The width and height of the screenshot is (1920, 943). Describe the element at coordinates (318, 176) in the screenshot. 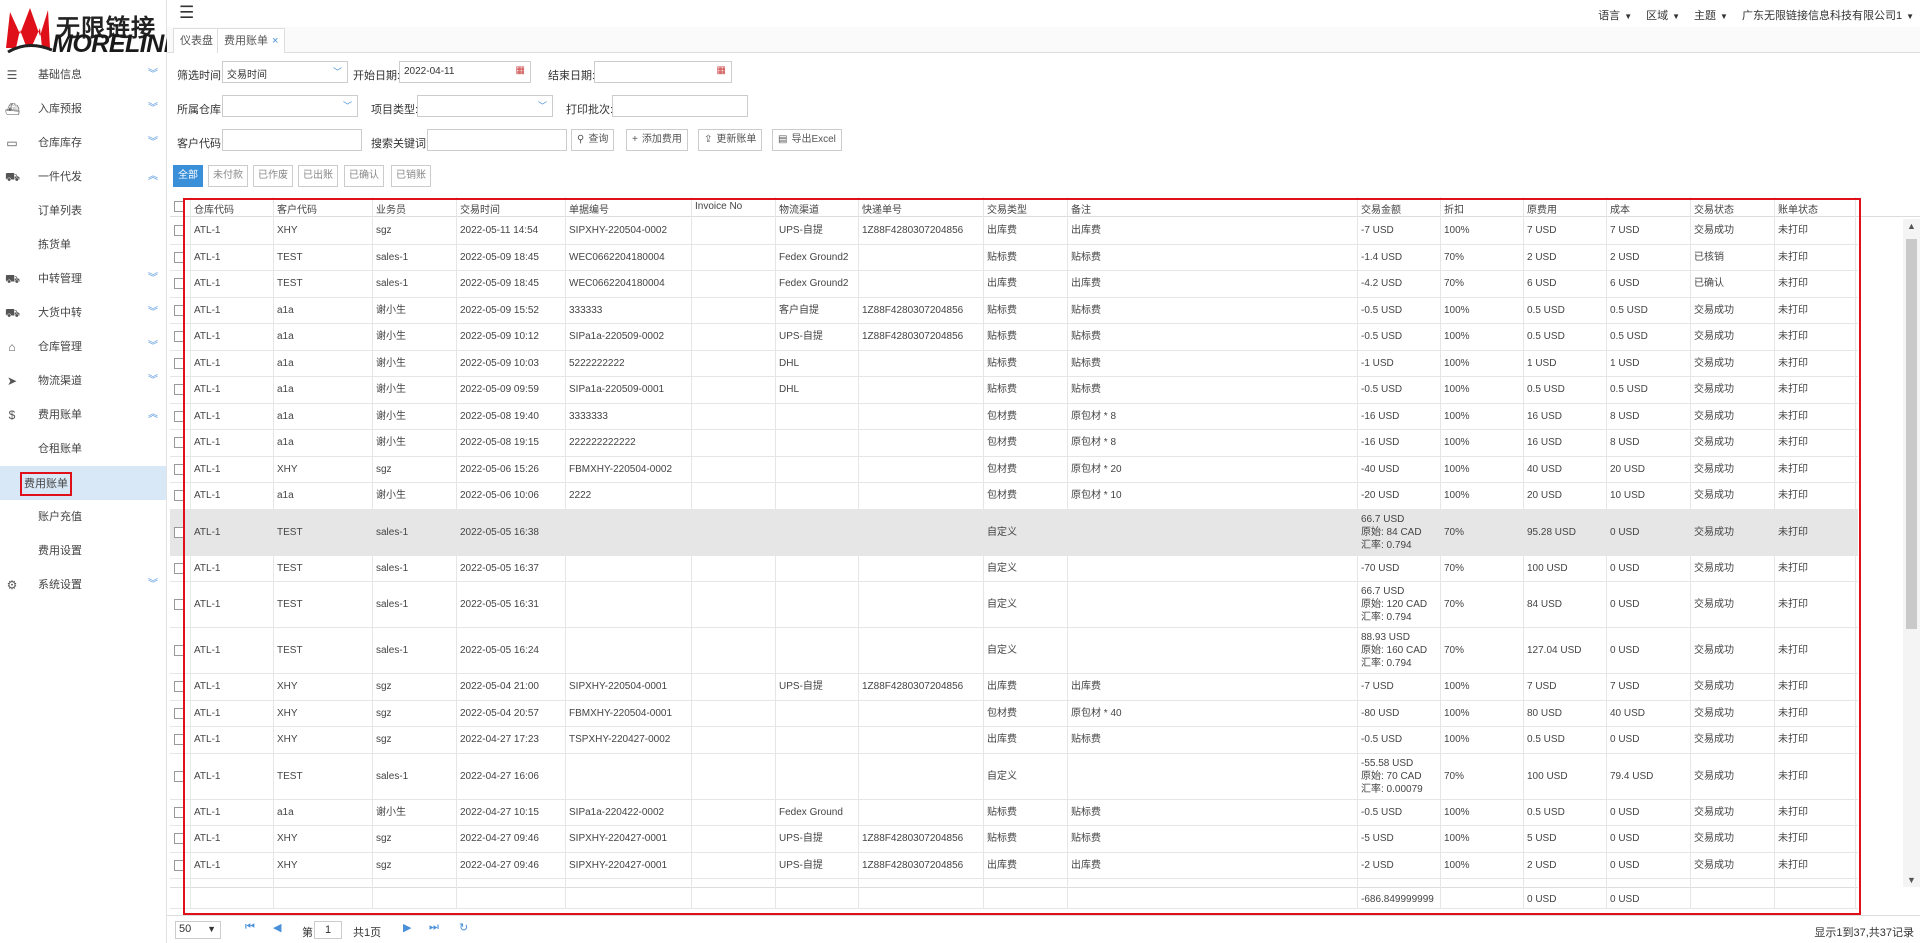

I see `status-tab-3: 已出账` at that location.